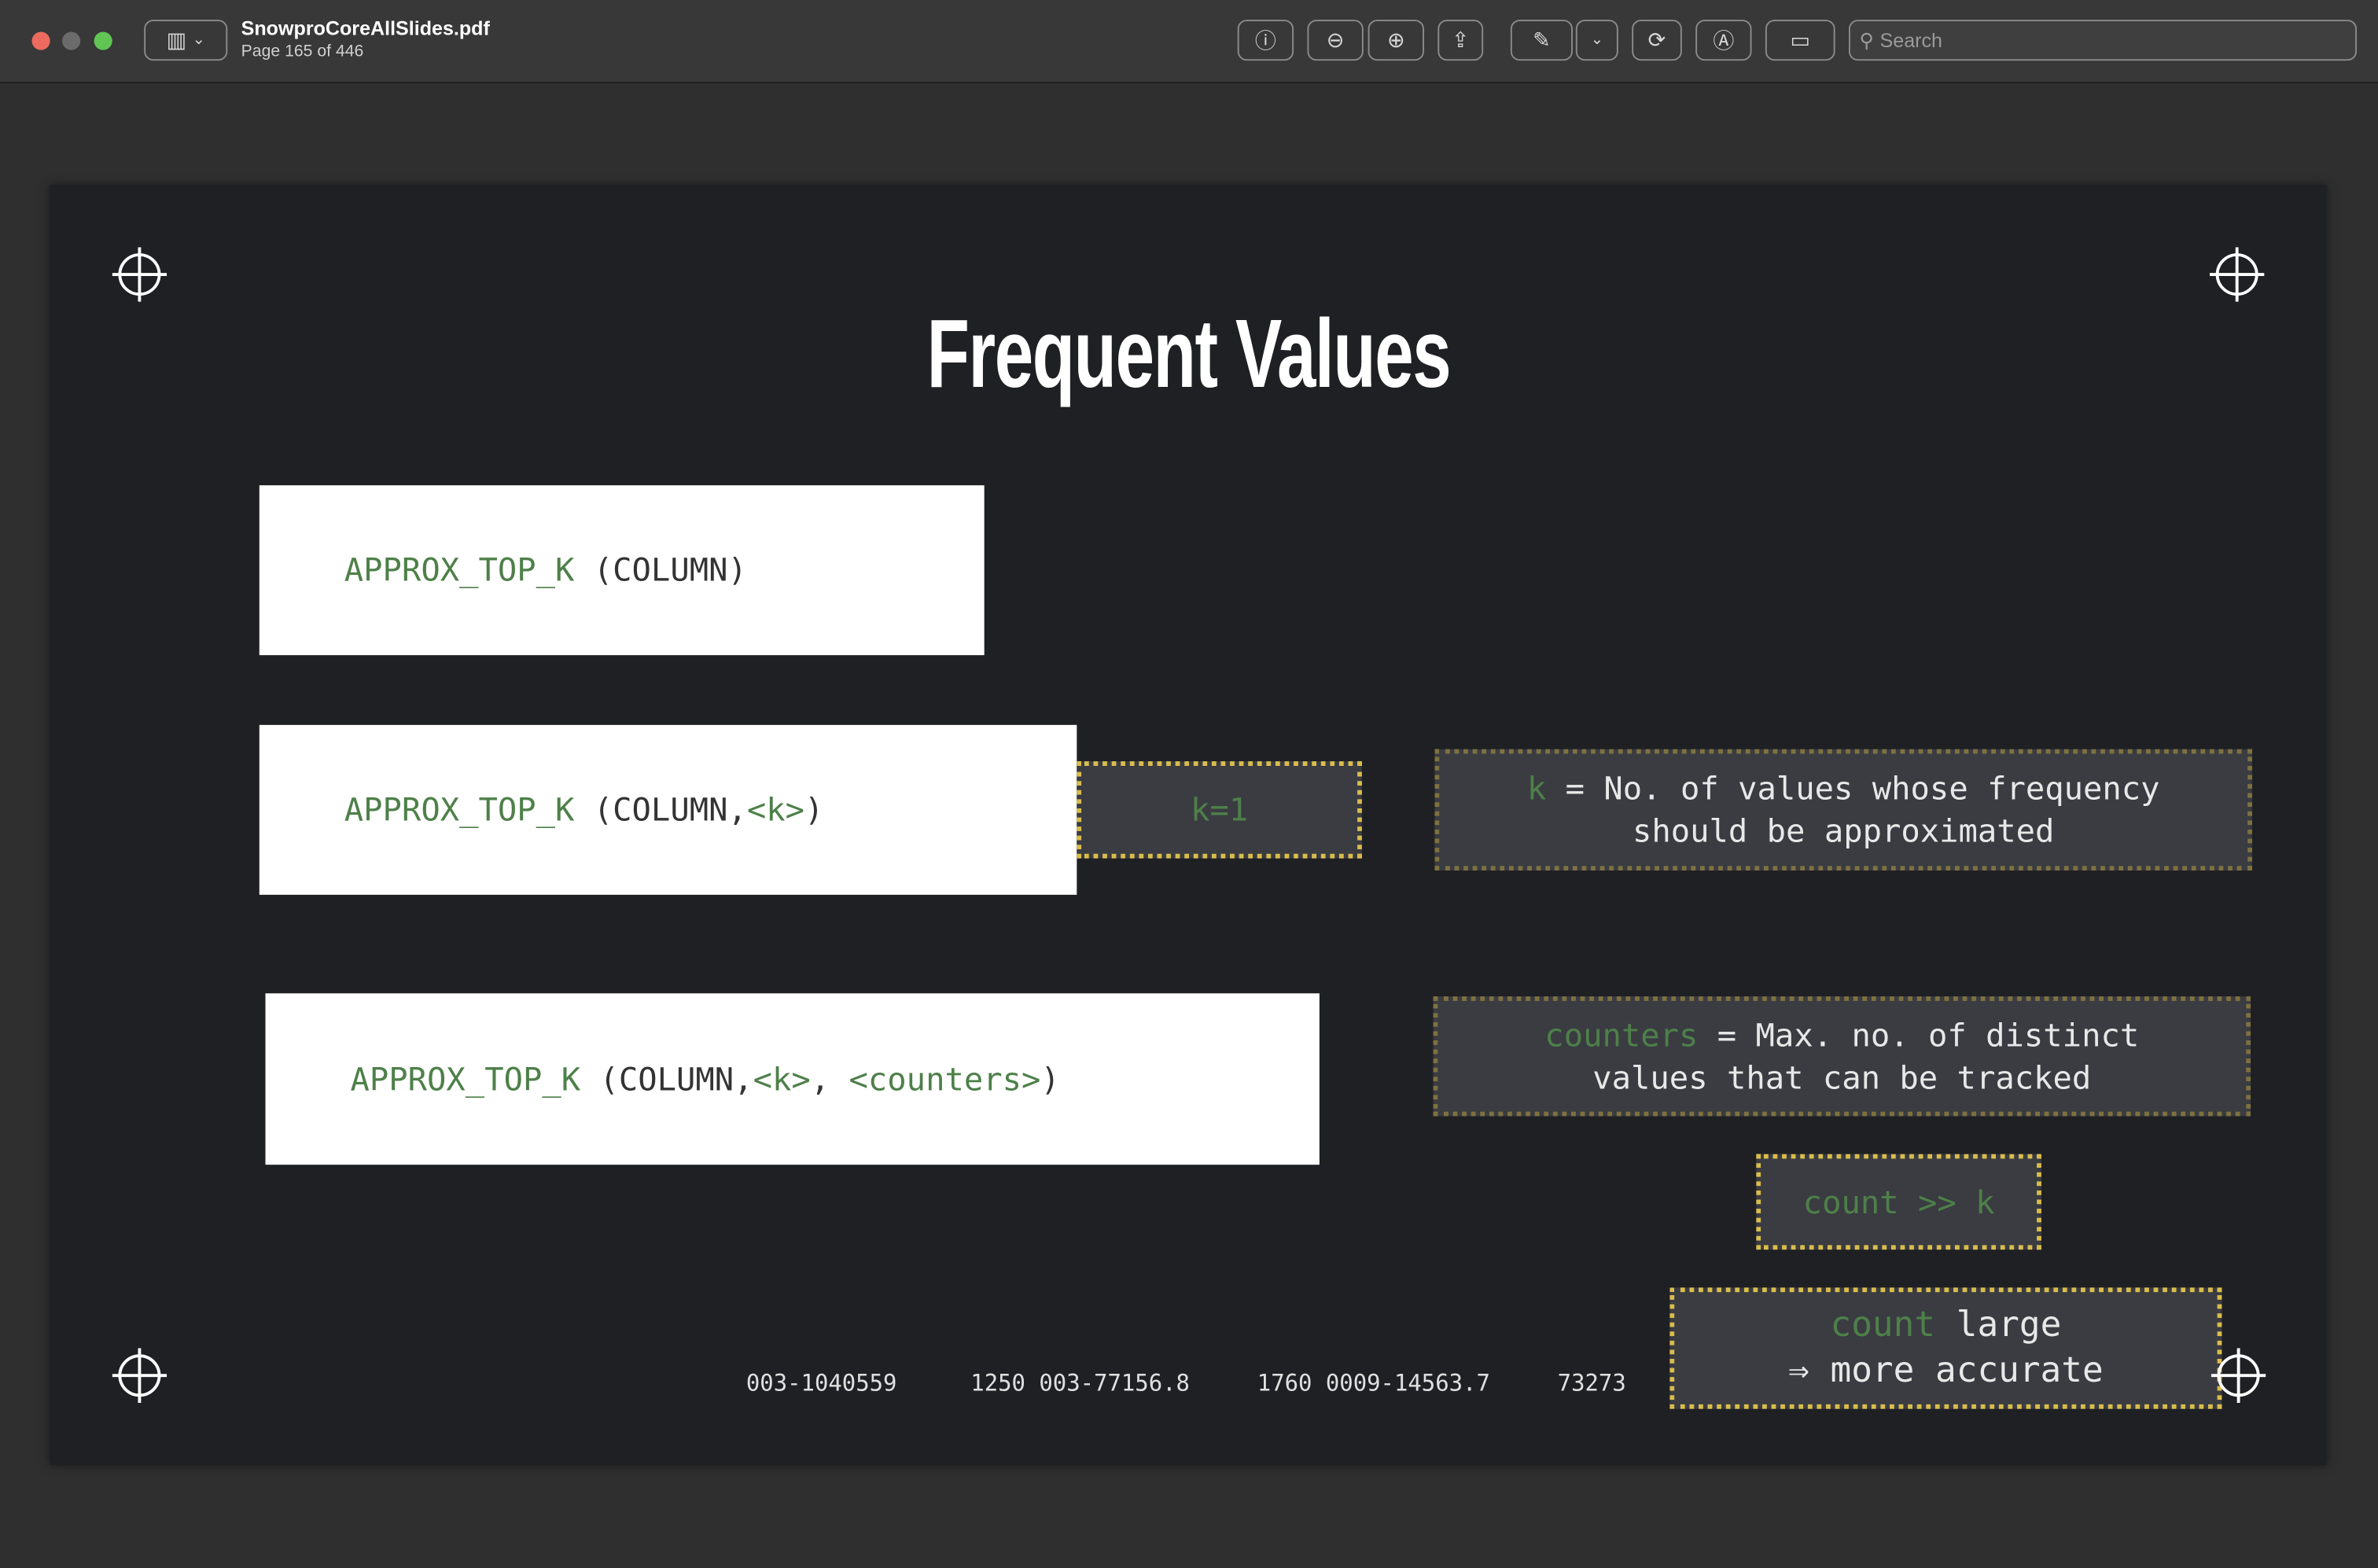  I want to click on count-large-line2: ⇒ more accurate, so click(1946, 1371).